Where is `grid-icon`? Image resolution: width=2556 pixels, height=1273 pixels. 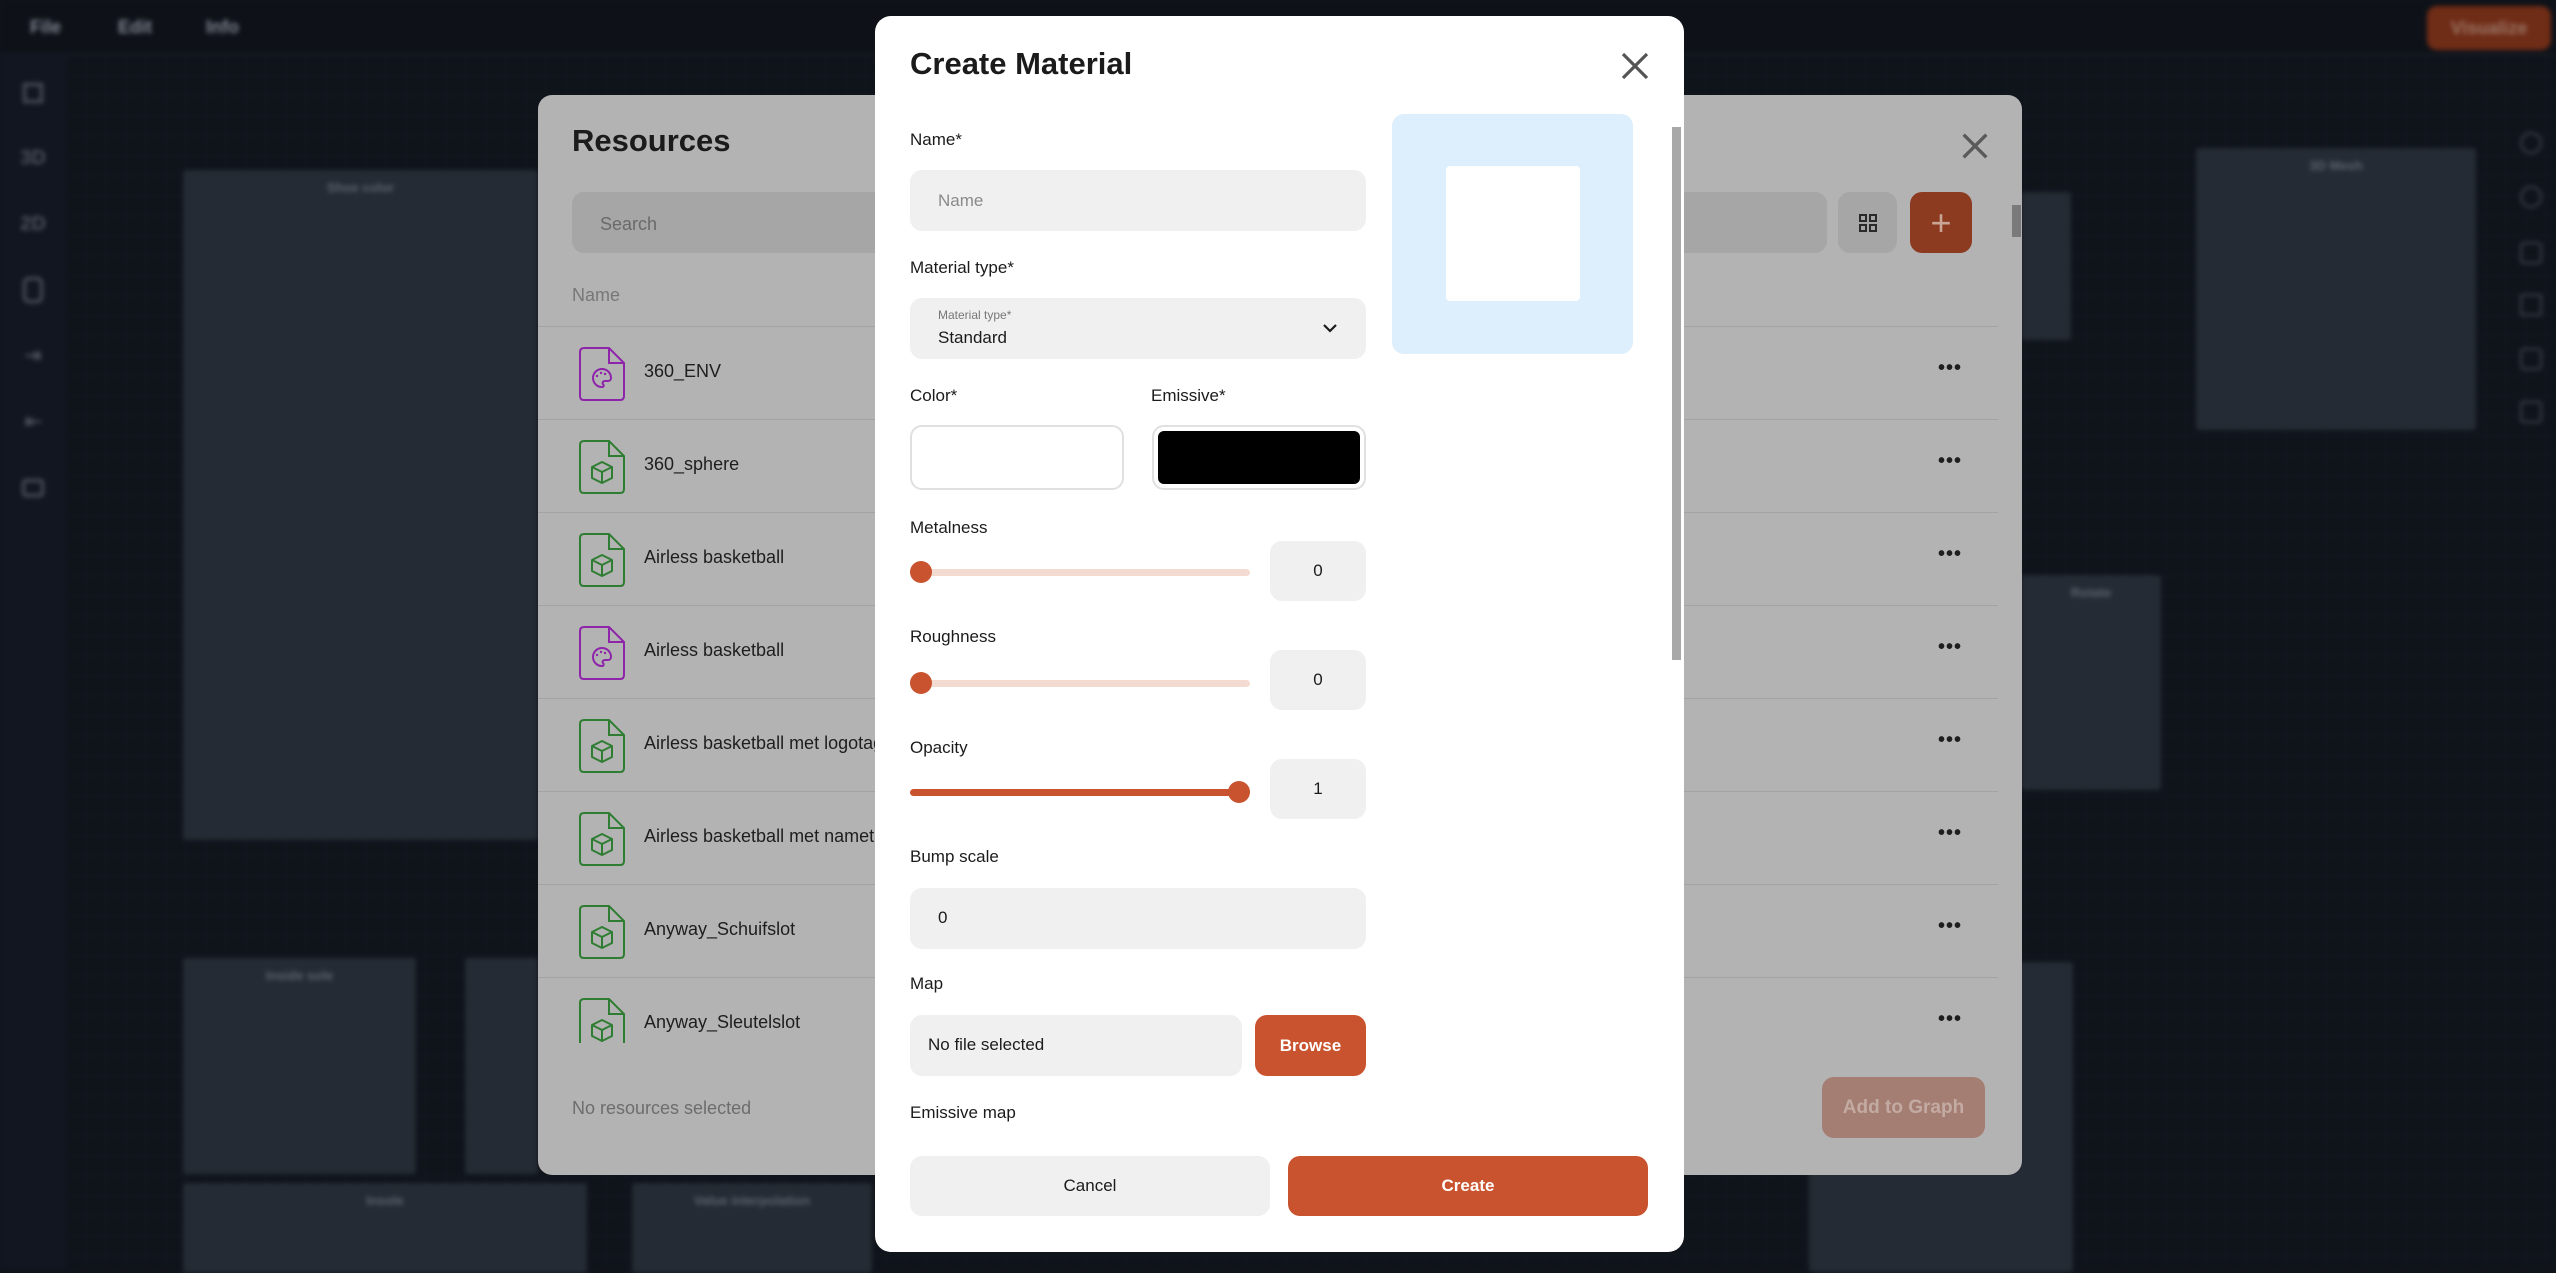 grid-icon is located at coordinates (1867, 222).